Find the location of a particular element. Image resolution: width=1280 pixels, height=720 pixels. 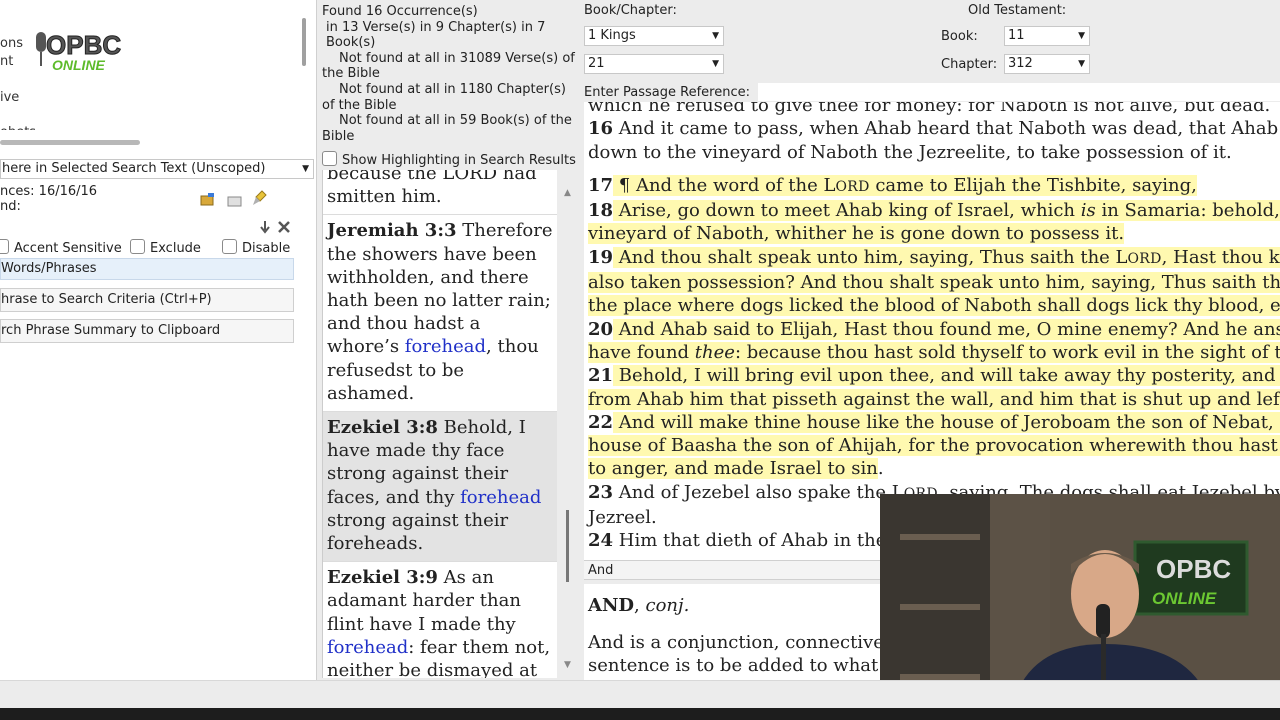

words-phrases-item: Words/Phrases is located at coordinates (147, 269).